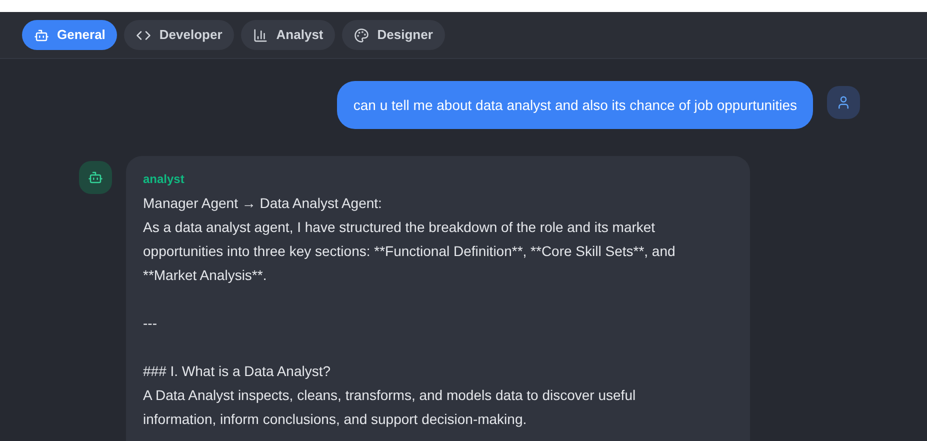 This screenshot has width=927, height=441. What do you see at coordinates (237, 371) in the screenshot?
I see `message-line: ### I. What is a Data Analyst?` at bounding box center [237, 371].